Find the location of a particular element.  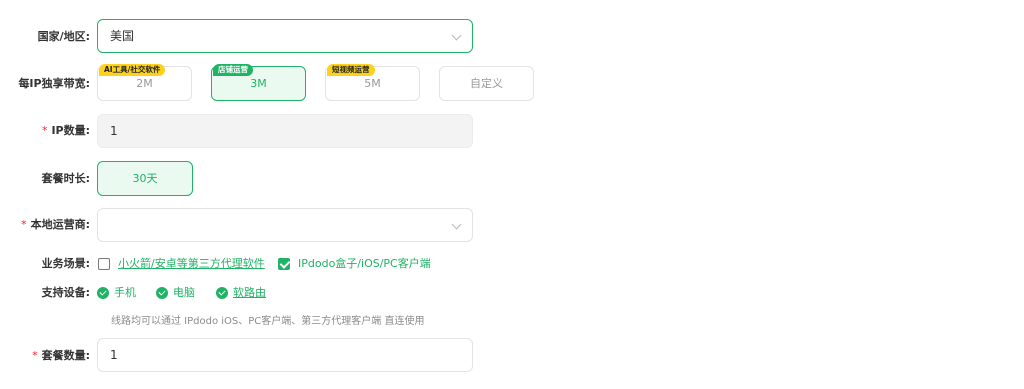

country-value: 美国 is located at coordinates (122, 36).